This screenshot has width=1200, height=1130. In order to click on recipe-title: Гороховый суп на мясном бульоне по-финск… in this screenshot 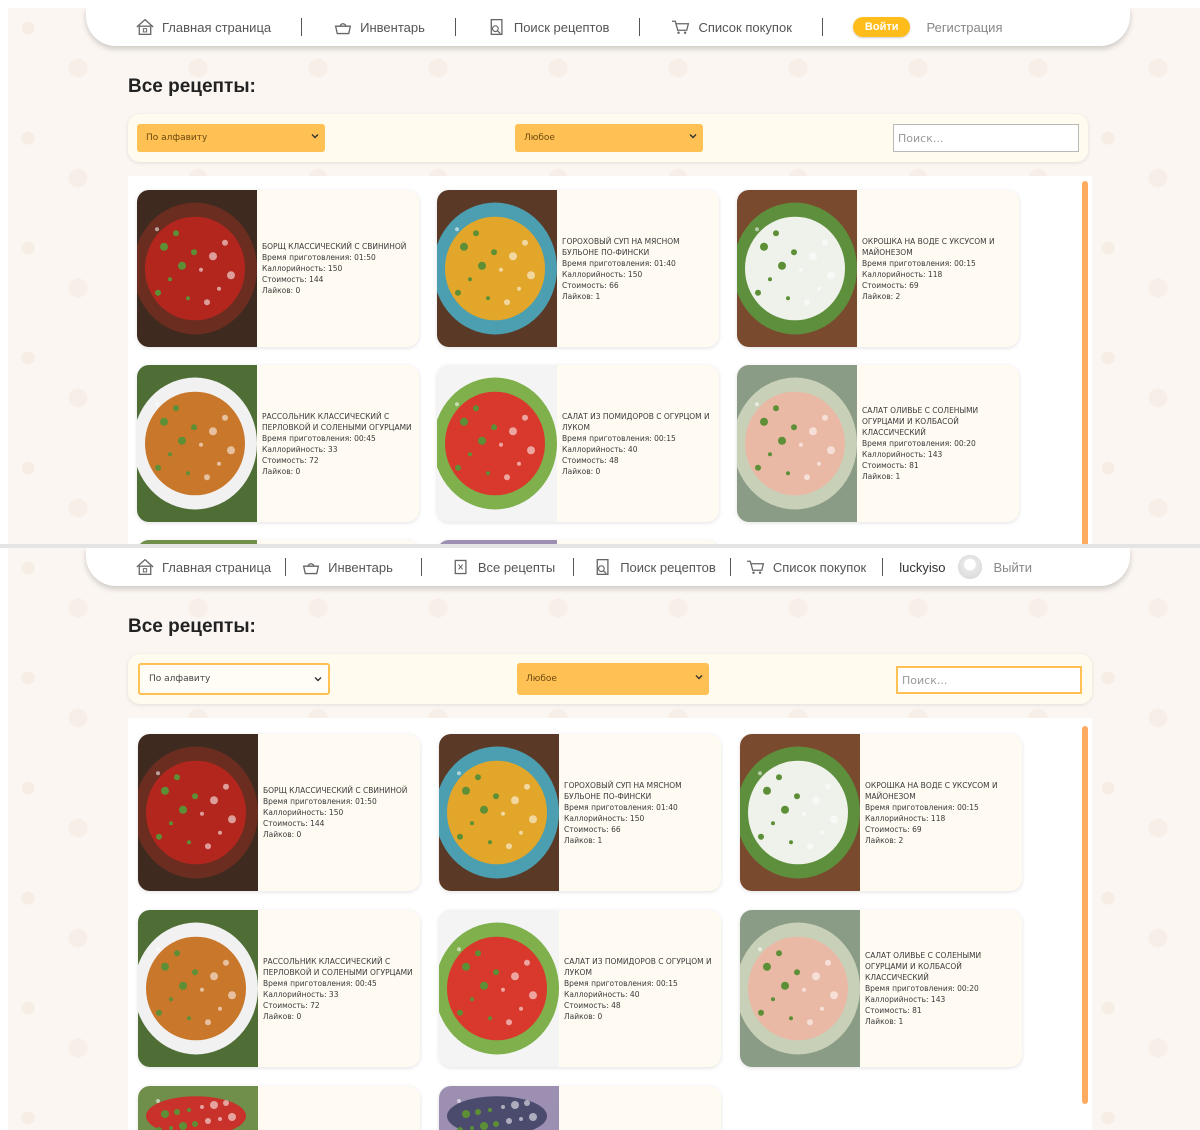, I will do `click(623, 790)`.